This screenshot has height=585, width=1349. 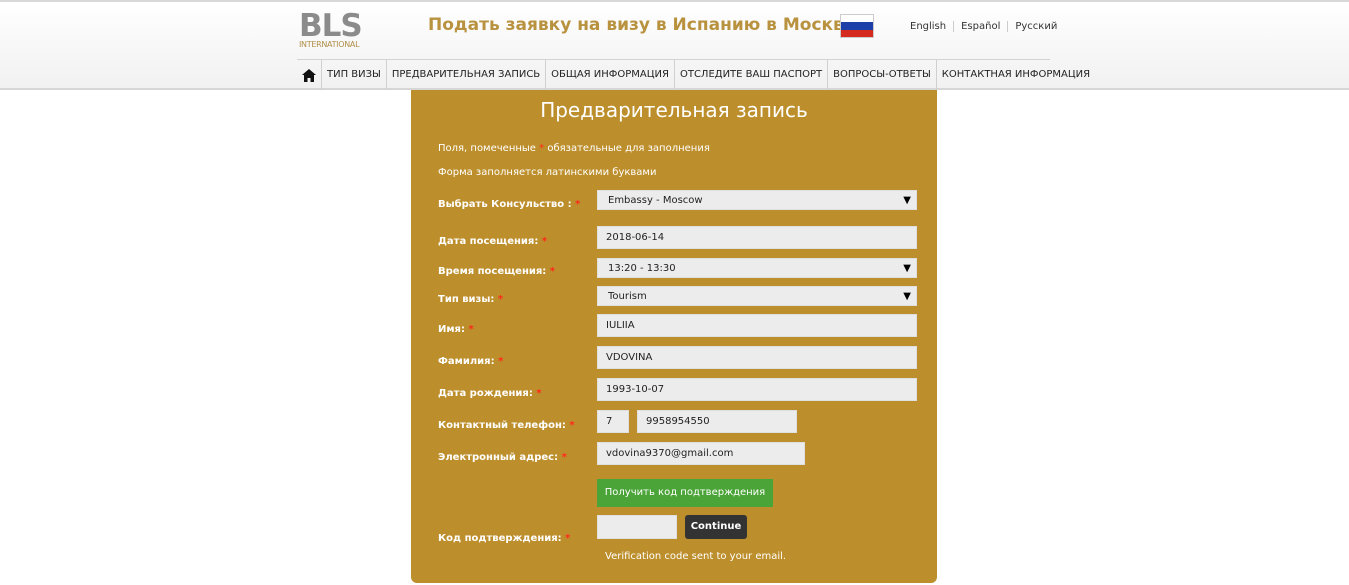 I want to click on form-title: Предварительная запись, so click(x=674, y=110).